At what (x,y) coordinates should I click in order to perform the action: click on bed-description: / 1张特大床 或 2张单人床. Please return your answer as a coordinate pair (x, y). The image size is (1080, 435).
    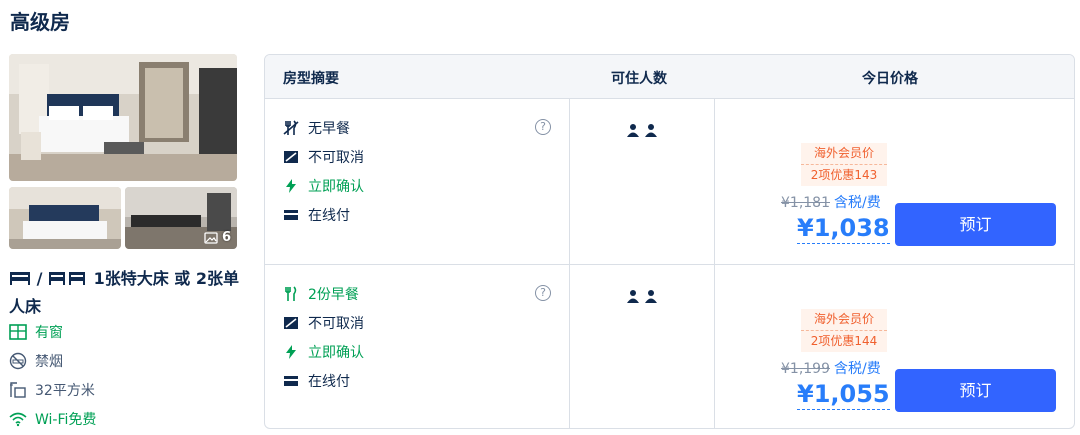
    Looking at the image, I should click on (125, 293).